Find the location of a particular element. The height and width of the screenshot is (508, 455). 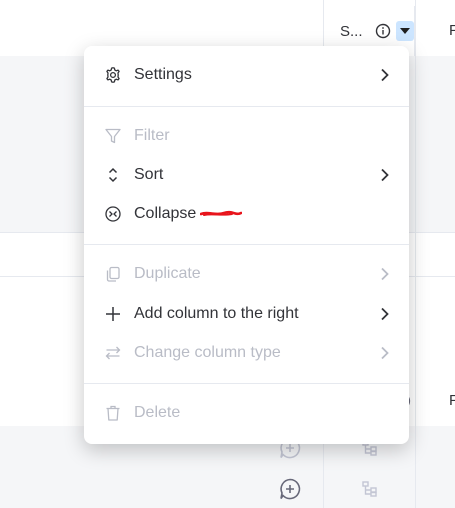

swap-icon is located at coordinates (113, 353).